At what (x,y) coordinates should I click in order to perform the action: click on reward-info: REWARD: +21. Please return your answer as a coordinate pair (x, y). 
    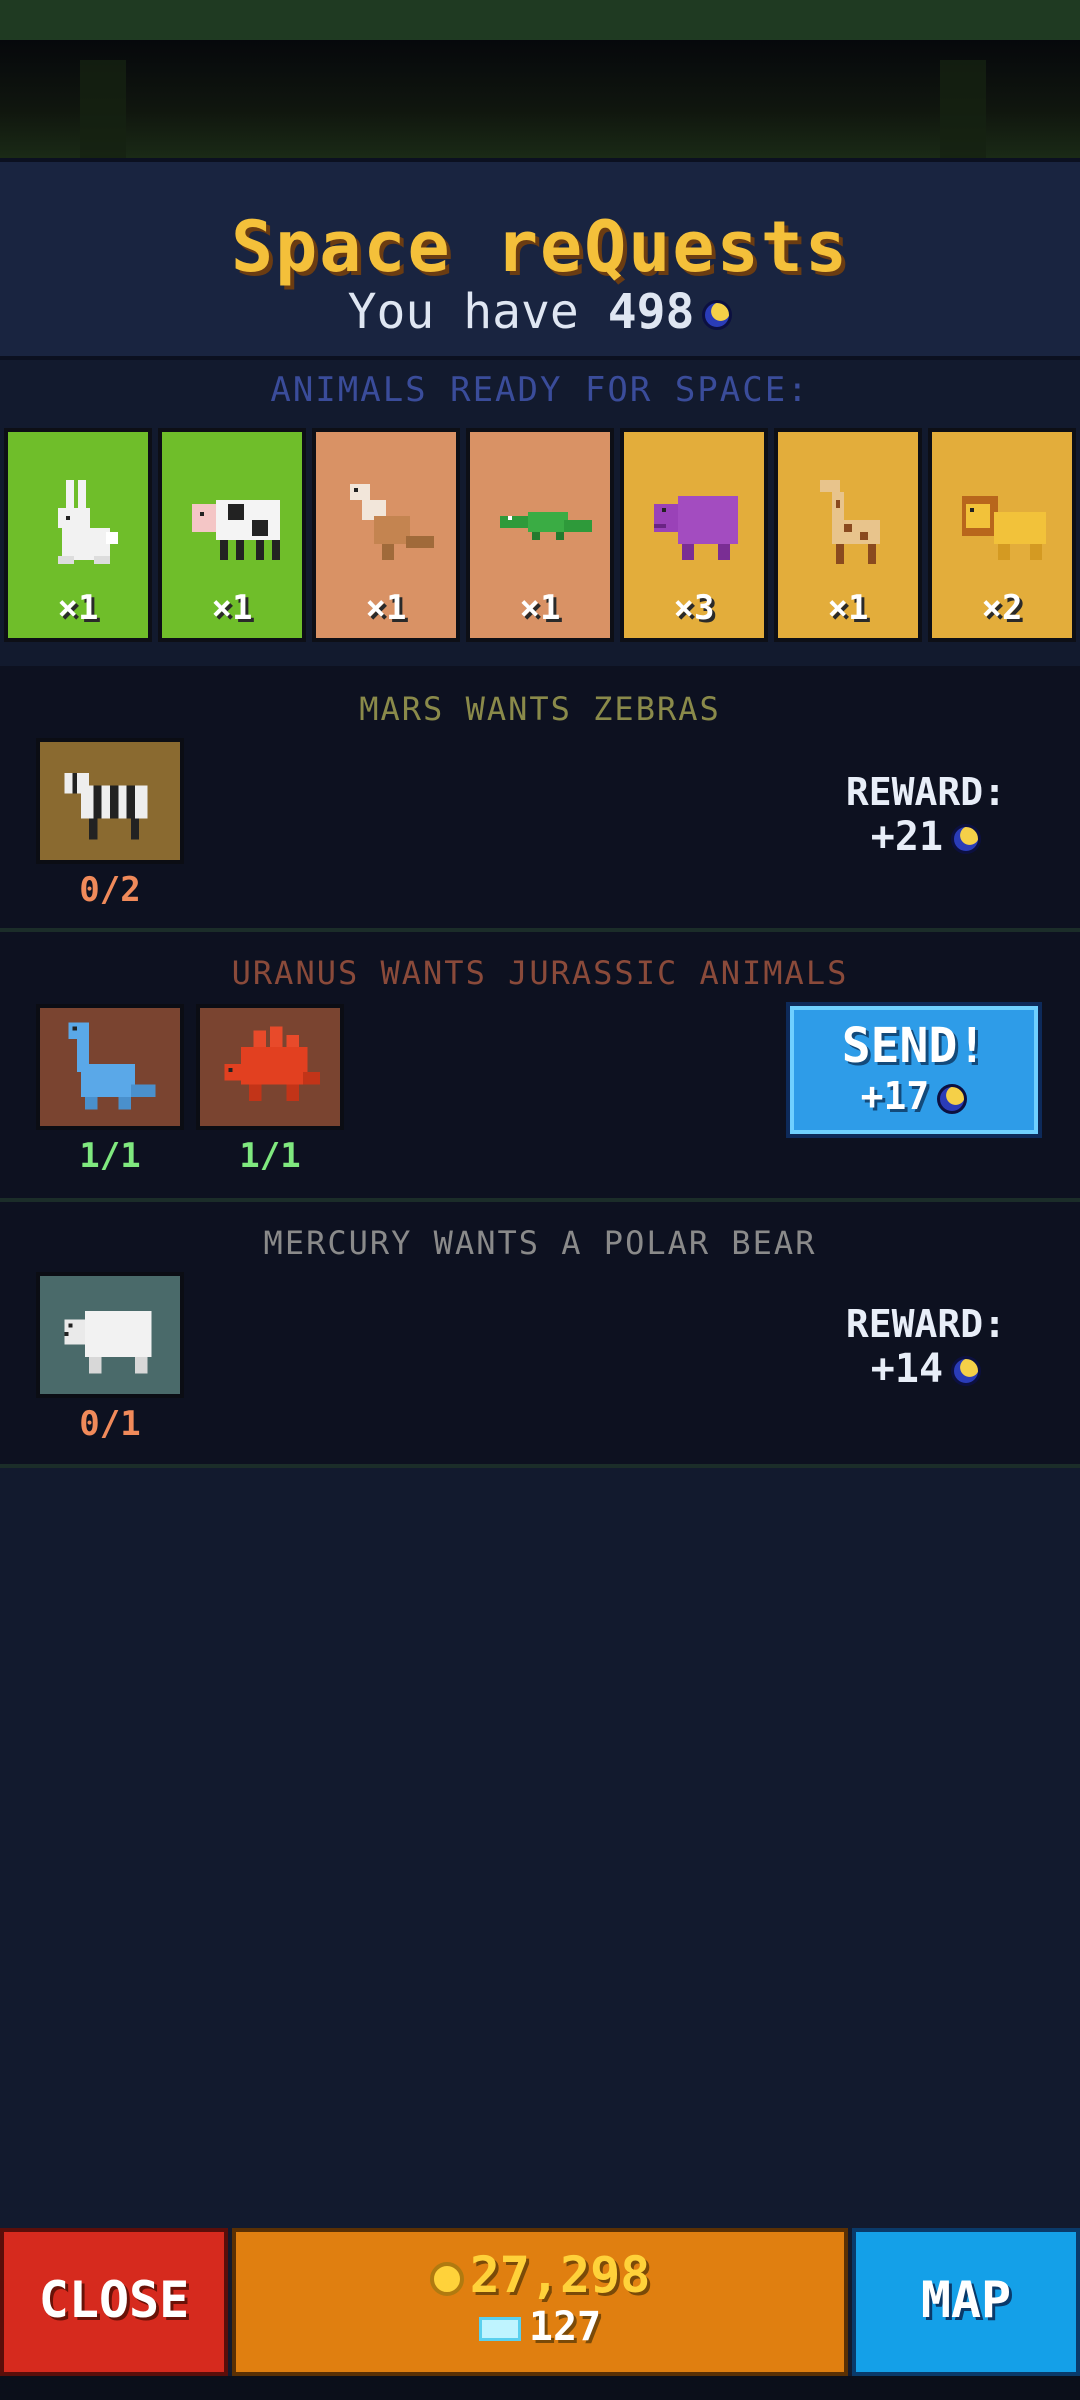
    Looking at the image, I should click on (926, 815).